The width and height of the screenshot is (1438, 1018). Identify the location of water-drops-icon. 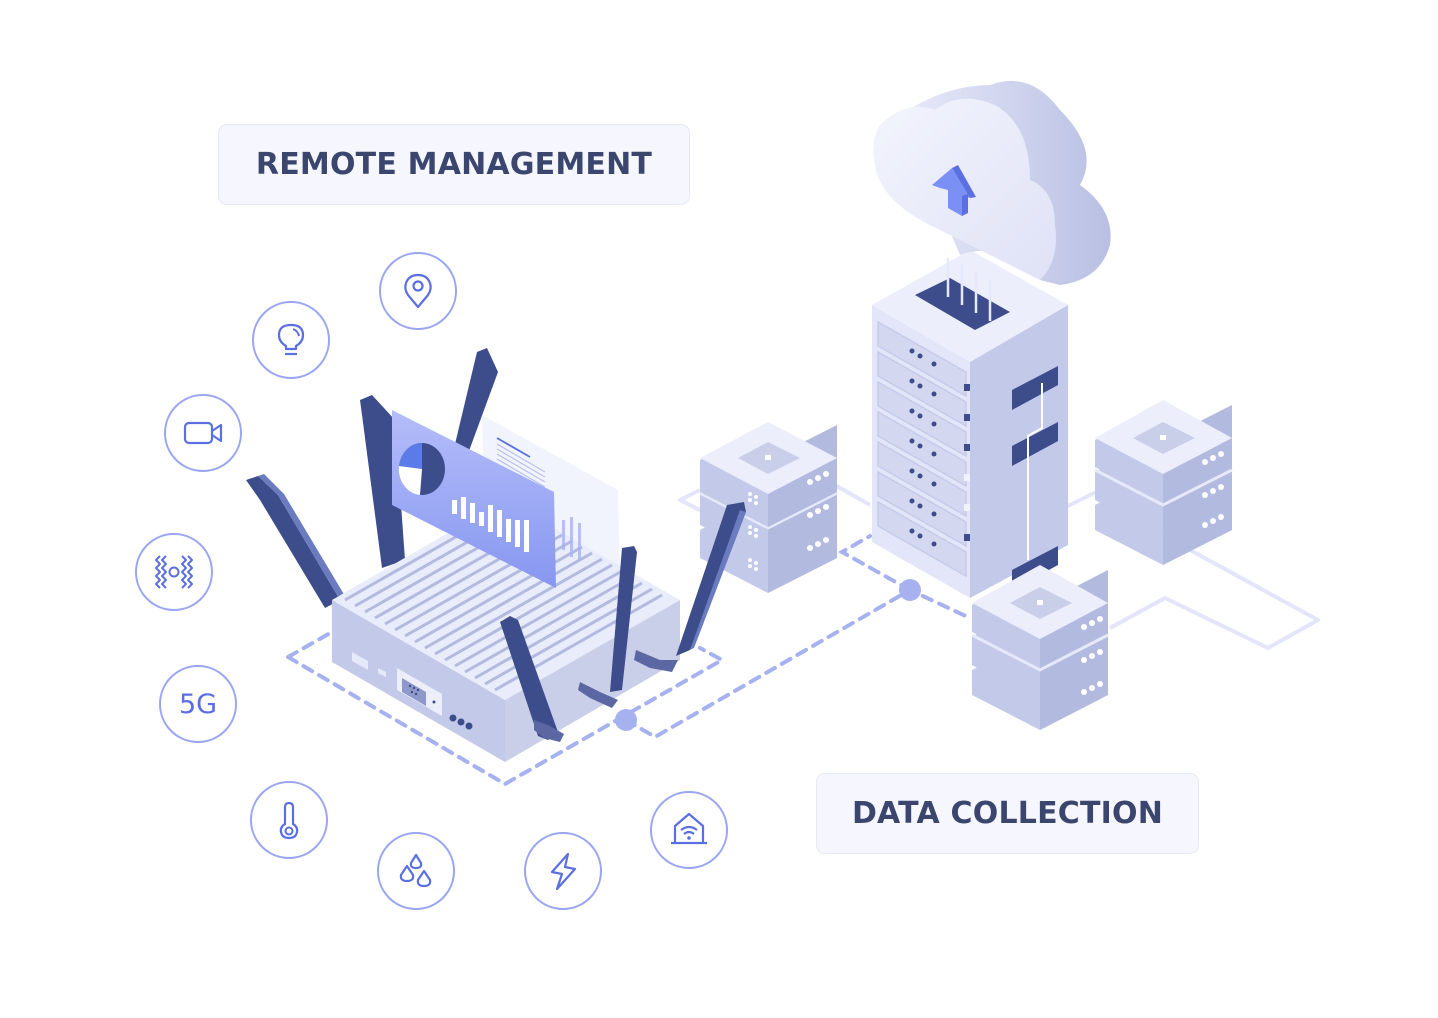
(415, 870).